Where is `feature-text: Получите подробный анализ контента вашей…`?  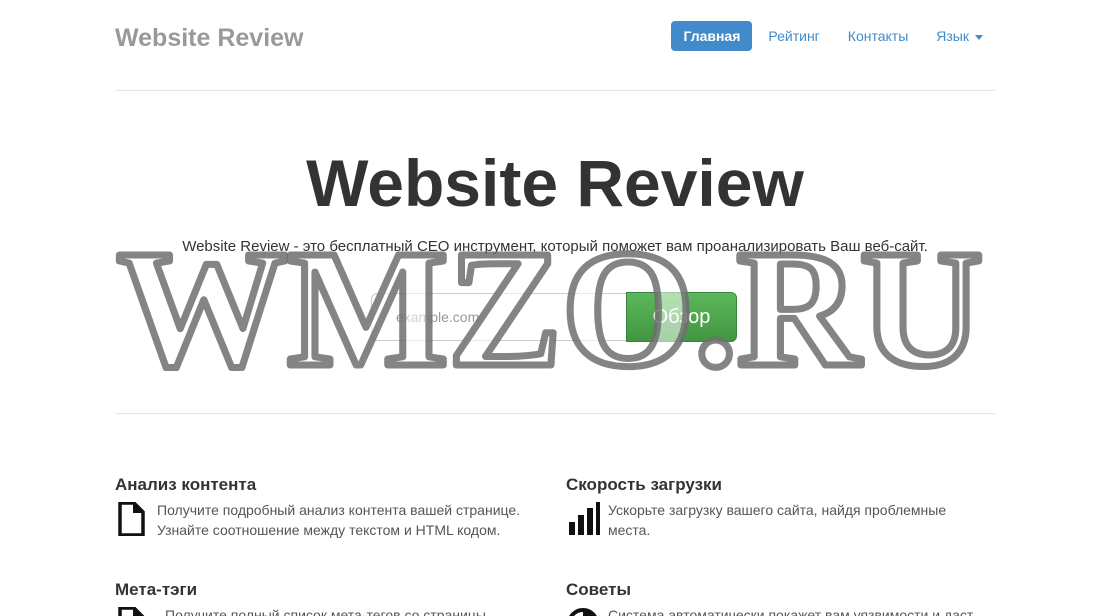 feature-text: Получите подробный анализ контента вашей… is located at coordinates (339, 520).